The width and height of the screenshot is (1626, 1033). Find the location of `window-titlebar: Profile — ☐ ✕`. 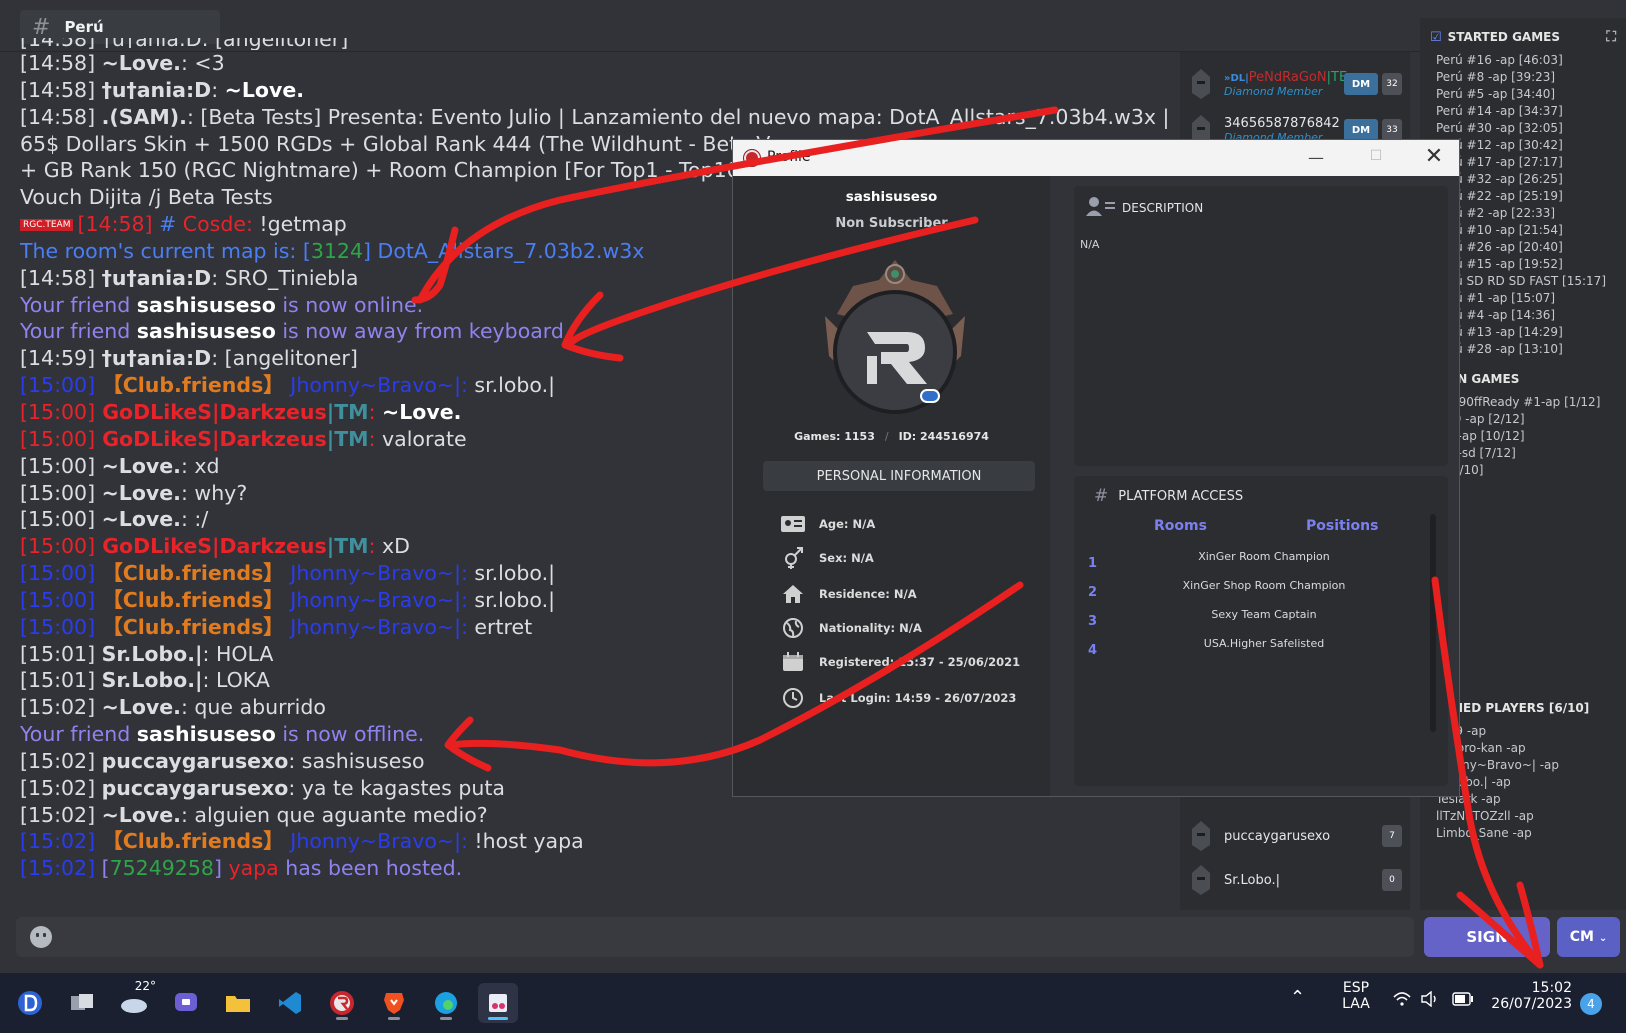

window-titlebar: Profile — ☐ ✕ is located at coordinates (1096, 158).